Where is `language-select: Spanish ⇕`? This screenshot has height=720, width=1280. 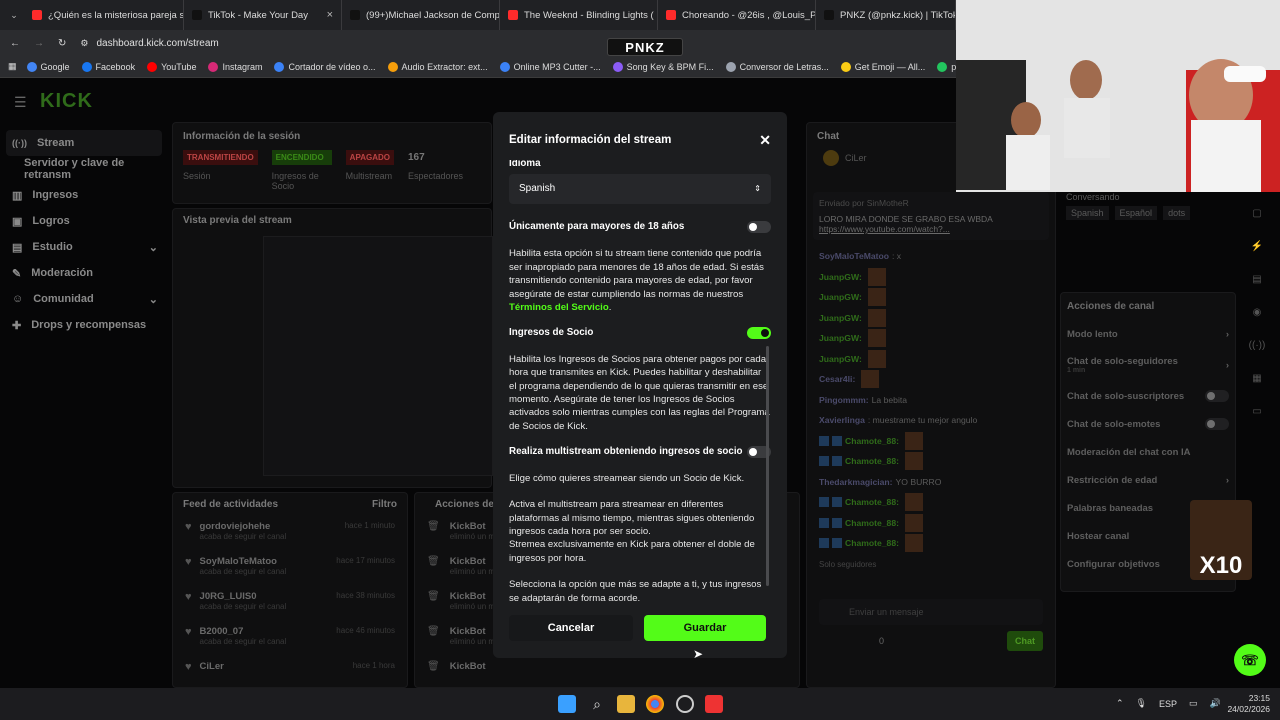
language-select: Spanish ⇕ is located at coordinates (640, 189).